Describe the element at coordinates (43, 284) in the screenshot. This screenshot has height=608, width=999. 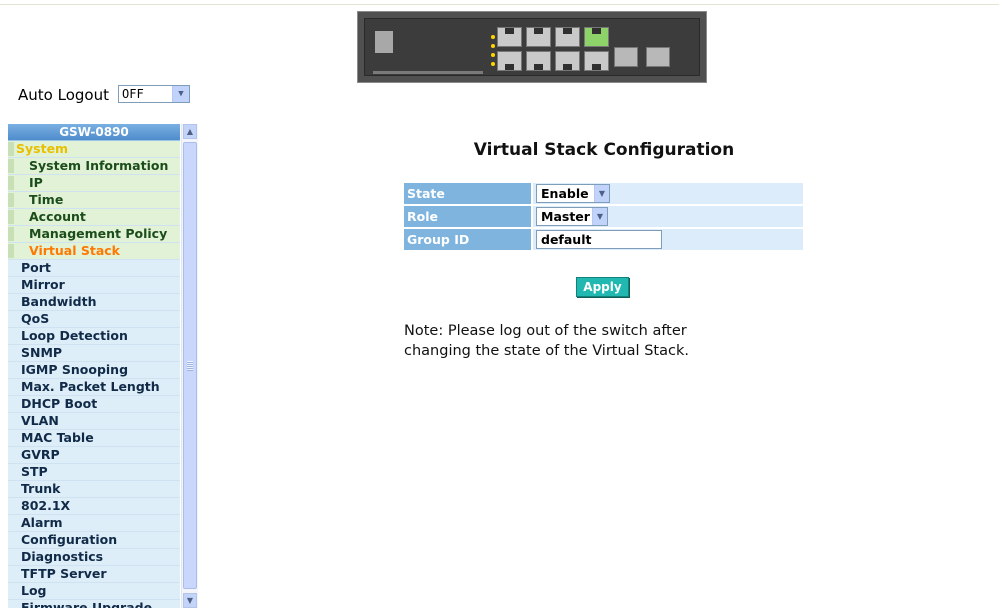
I see `sidebar-item-label: Mirror` at that location.